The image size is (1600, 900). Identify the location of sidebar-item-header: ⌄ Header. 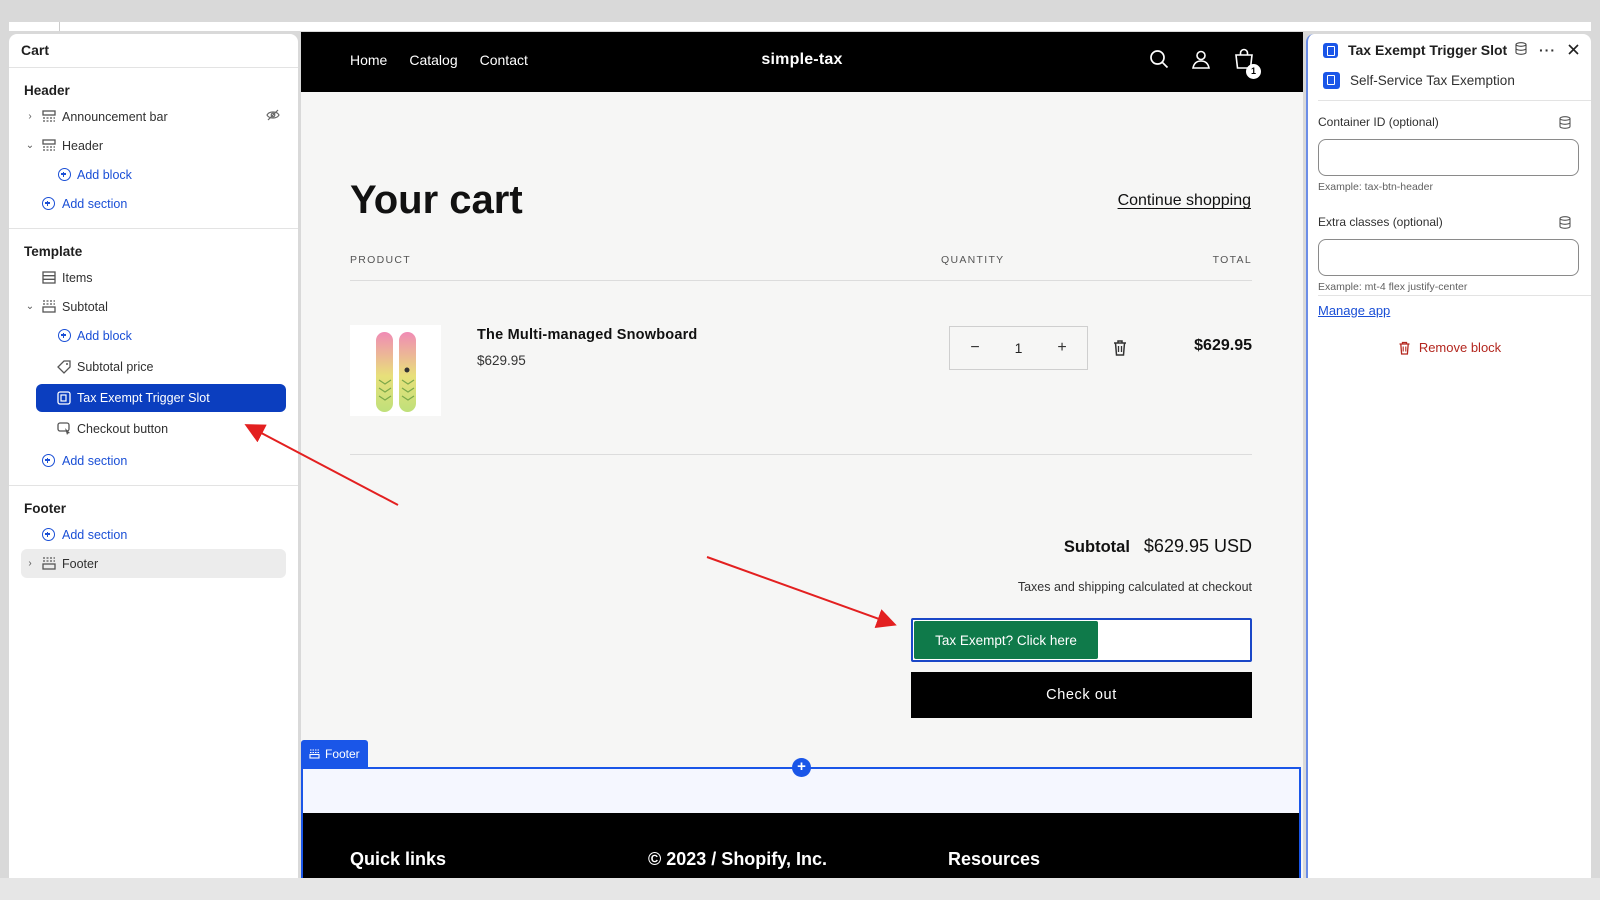
(153, 145).